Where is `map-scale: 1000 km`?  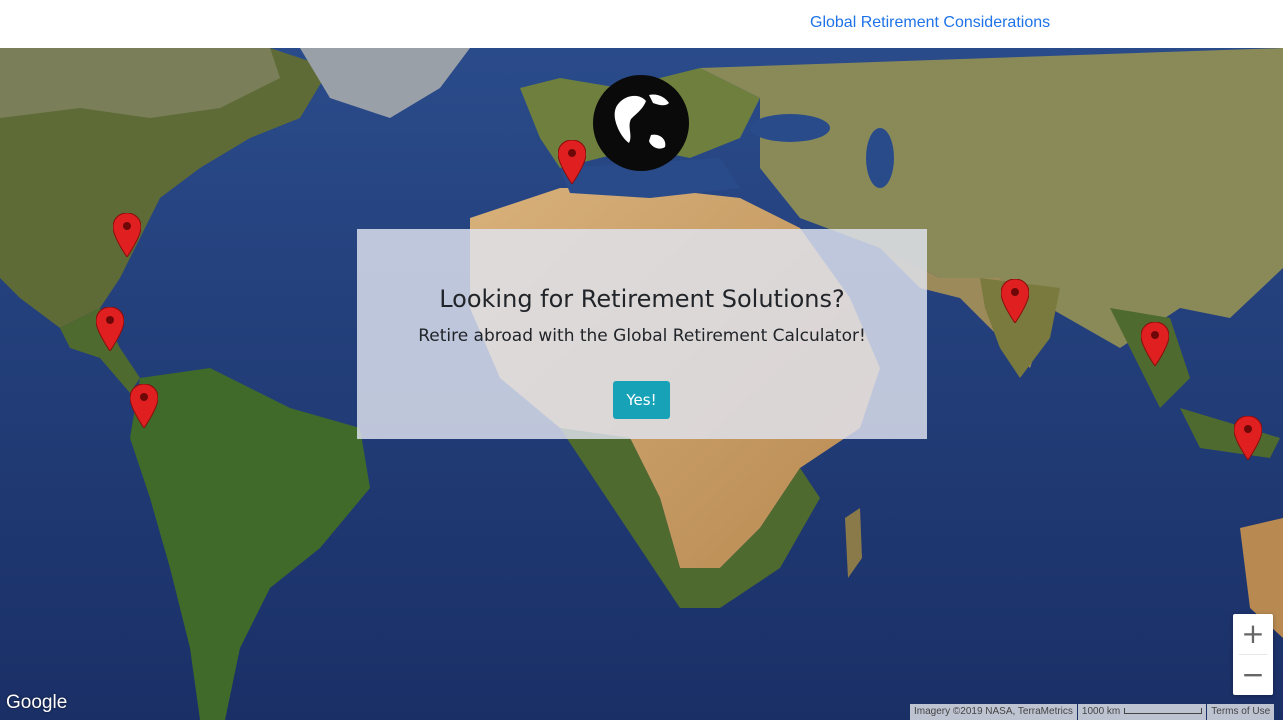 map-scale: 1000 km is located at coordinates (1142, 712).